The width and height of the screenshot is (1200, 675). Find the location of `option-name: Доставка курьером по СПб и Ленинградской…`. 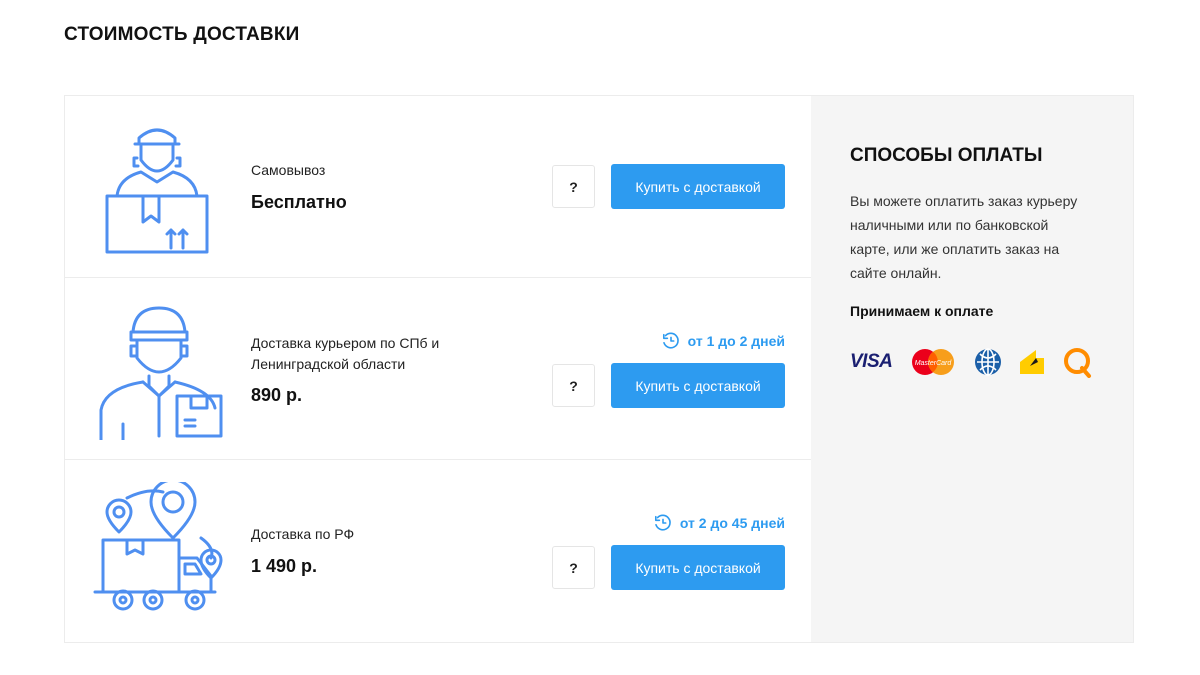

option-name: Доставка курьером по СПб и Ленинградской… is located at coordinates (345, 353).